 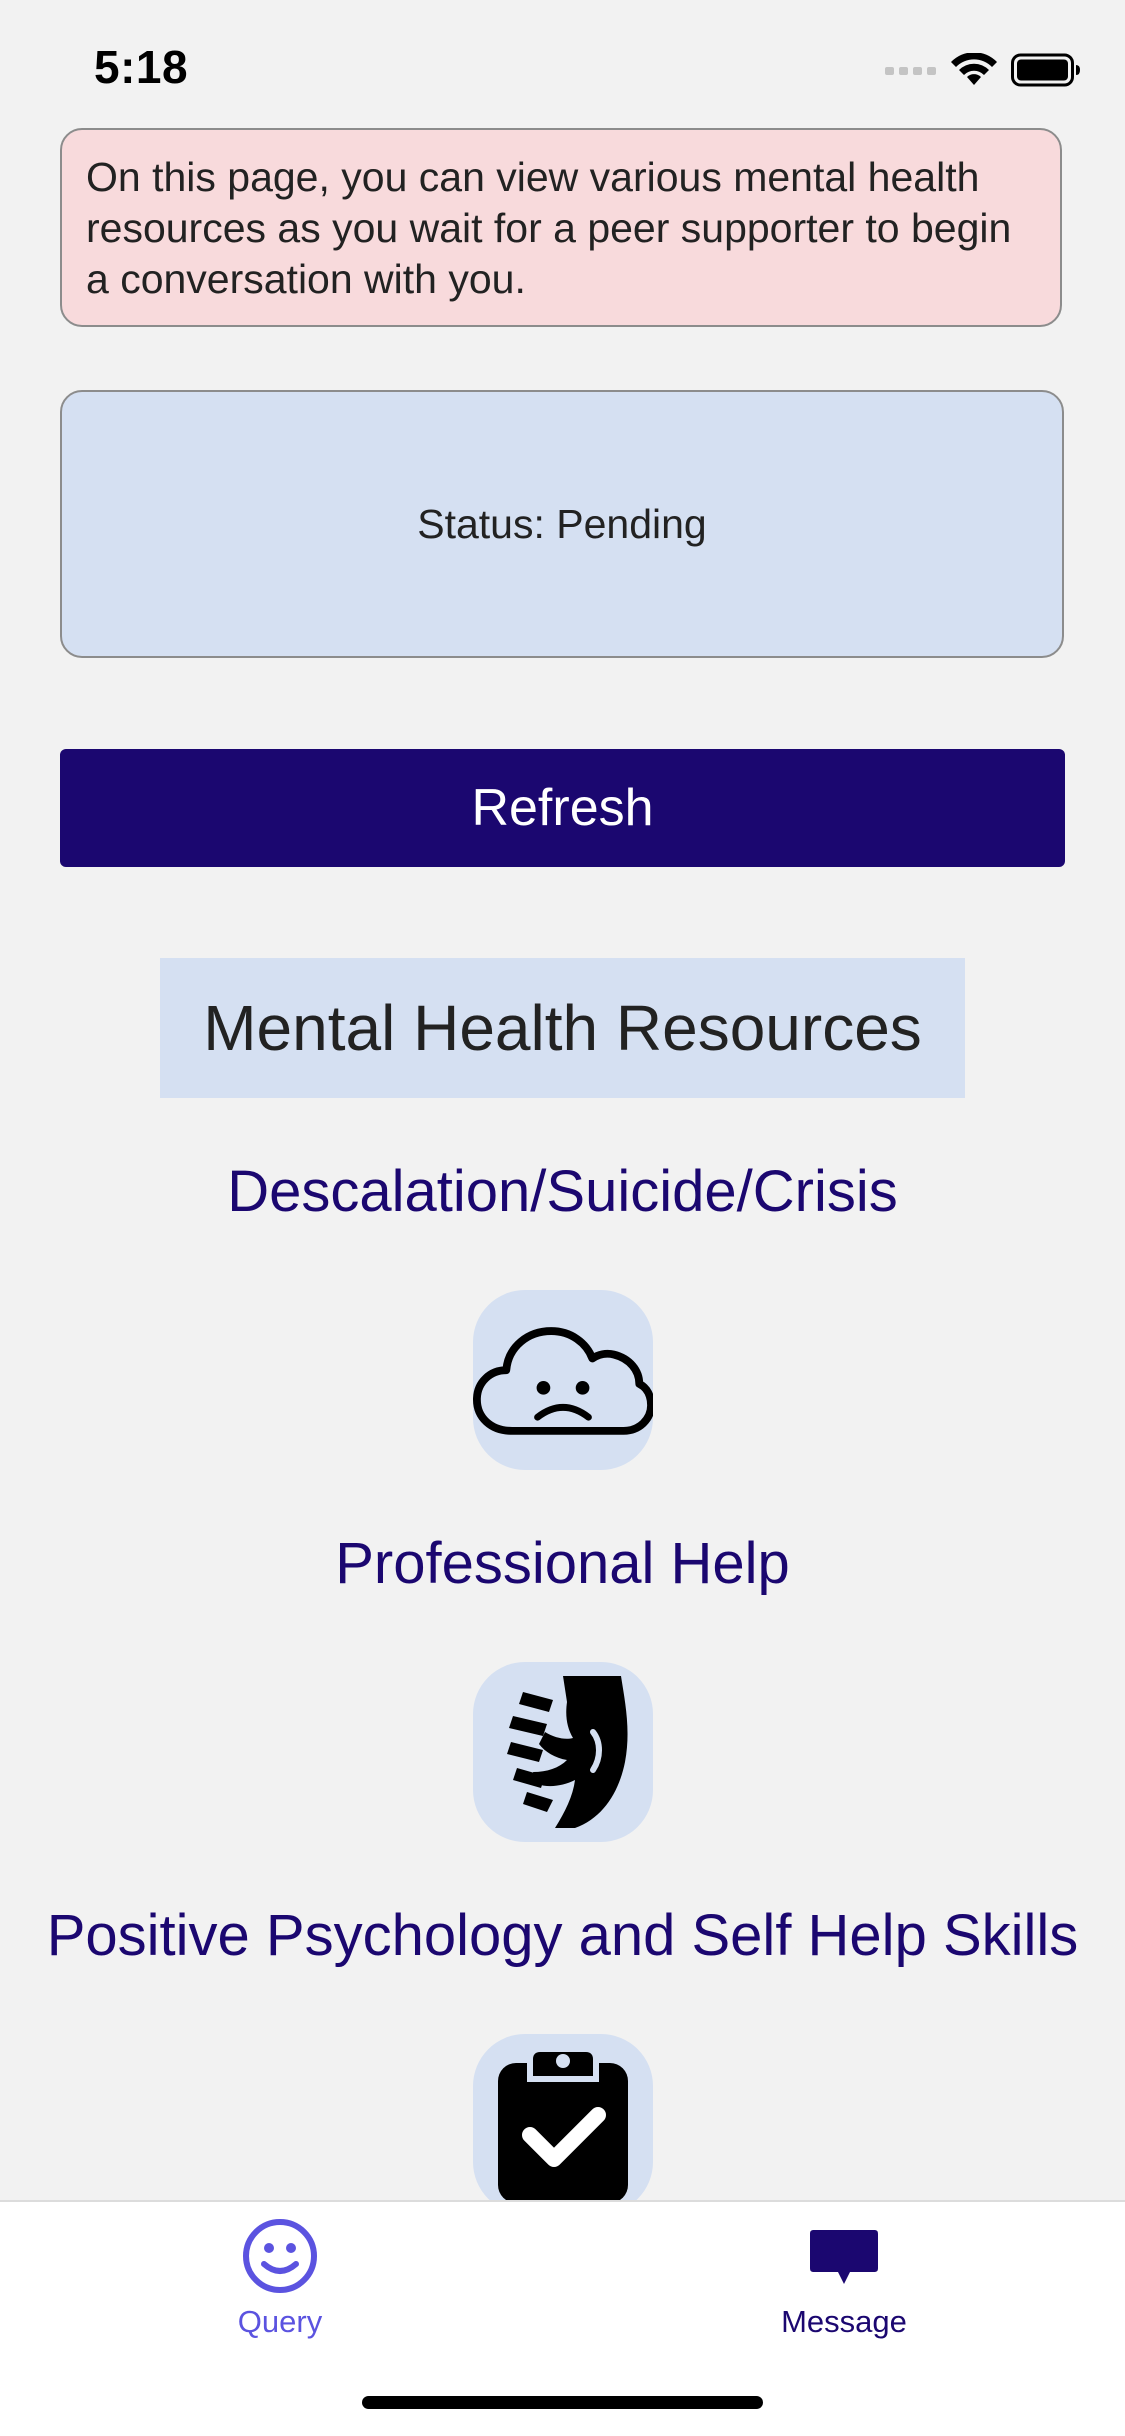 What do you see at coordinates (562, 1935) in the screenshot?
I see `resource-link-positive-psychology: Positive Psychology and Self Help Skills` at bounding box center [562, 1935].